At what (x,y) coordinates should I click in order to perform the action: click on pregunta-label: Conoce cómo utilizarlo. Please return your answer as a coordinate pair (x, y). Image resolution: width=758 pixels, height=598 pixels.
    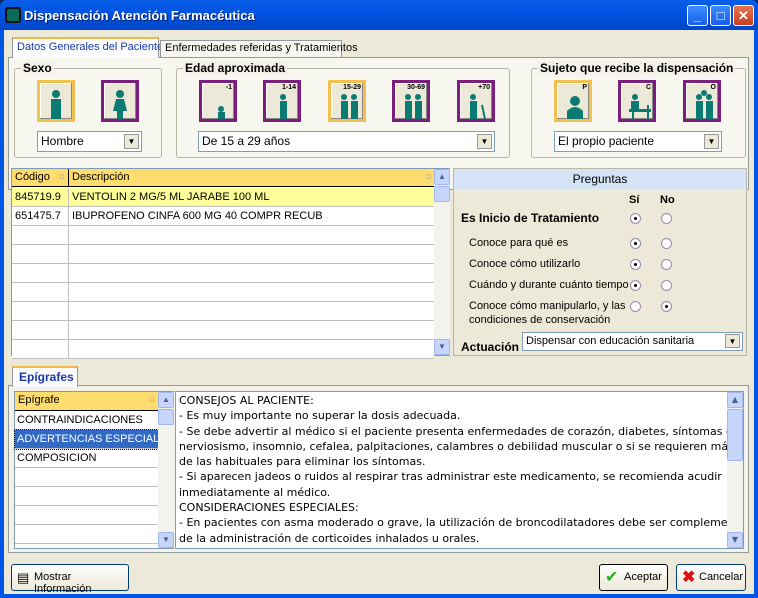
    Looking at the image, I should click on (525, 264).